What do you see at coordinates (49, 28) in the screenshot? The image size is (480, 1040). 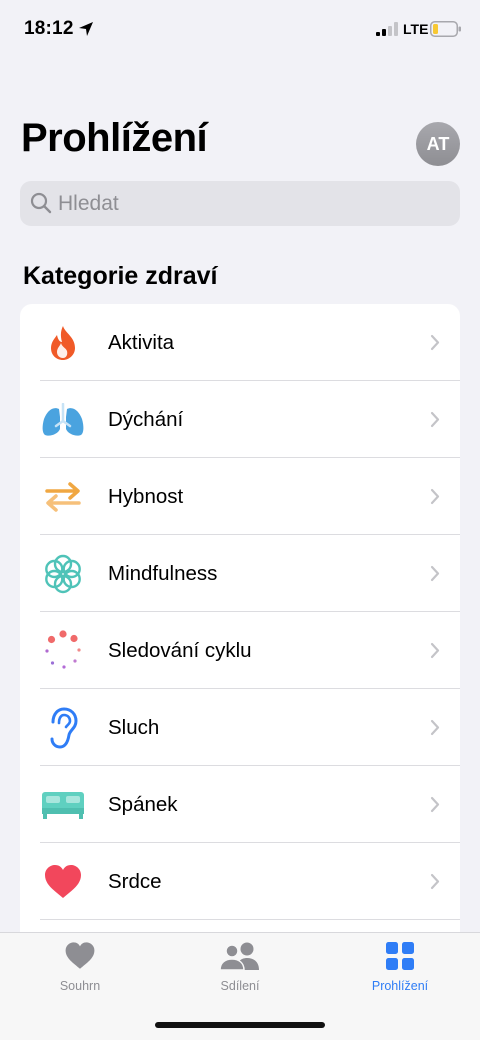 I see `status-time: 18:12` at bounding box center [49, 28].